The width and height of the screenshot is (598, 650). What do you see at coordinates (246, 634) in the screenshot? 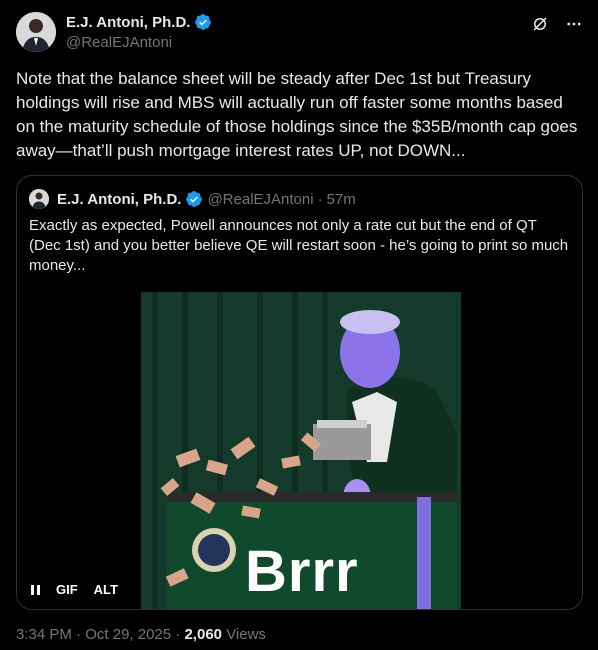
I see `views-label: Views` at bounding box center [246, 634].